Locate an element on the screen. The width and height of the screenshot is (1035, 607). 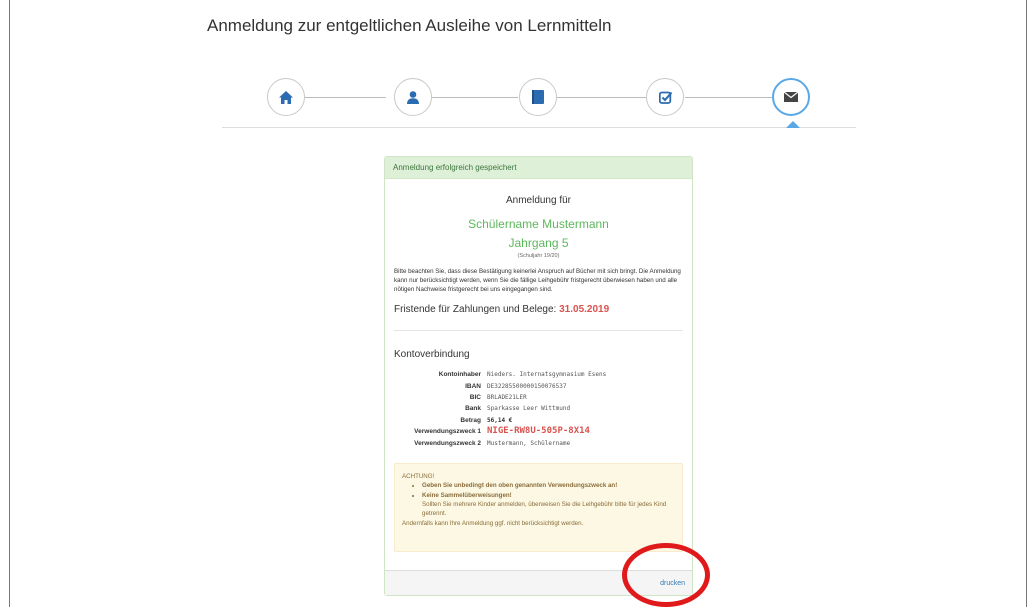
active-step-indicator is located at coordinates (793, 124).